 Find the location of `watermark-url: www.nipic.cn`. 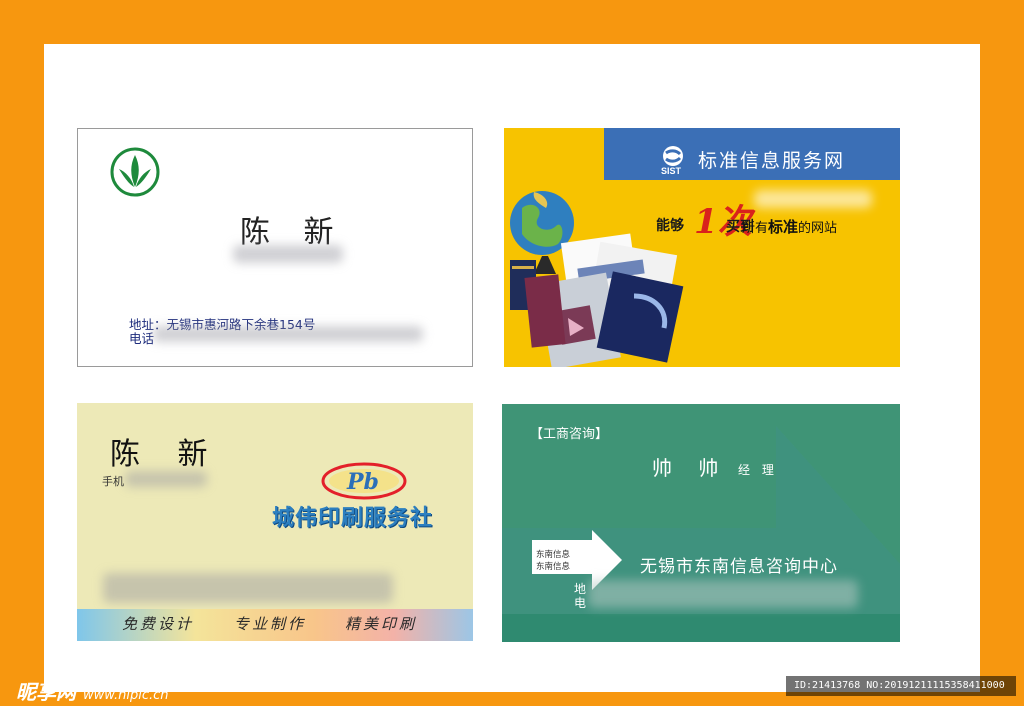

watermark-url: www.nipic.cn is located at coordinates (125, 695).